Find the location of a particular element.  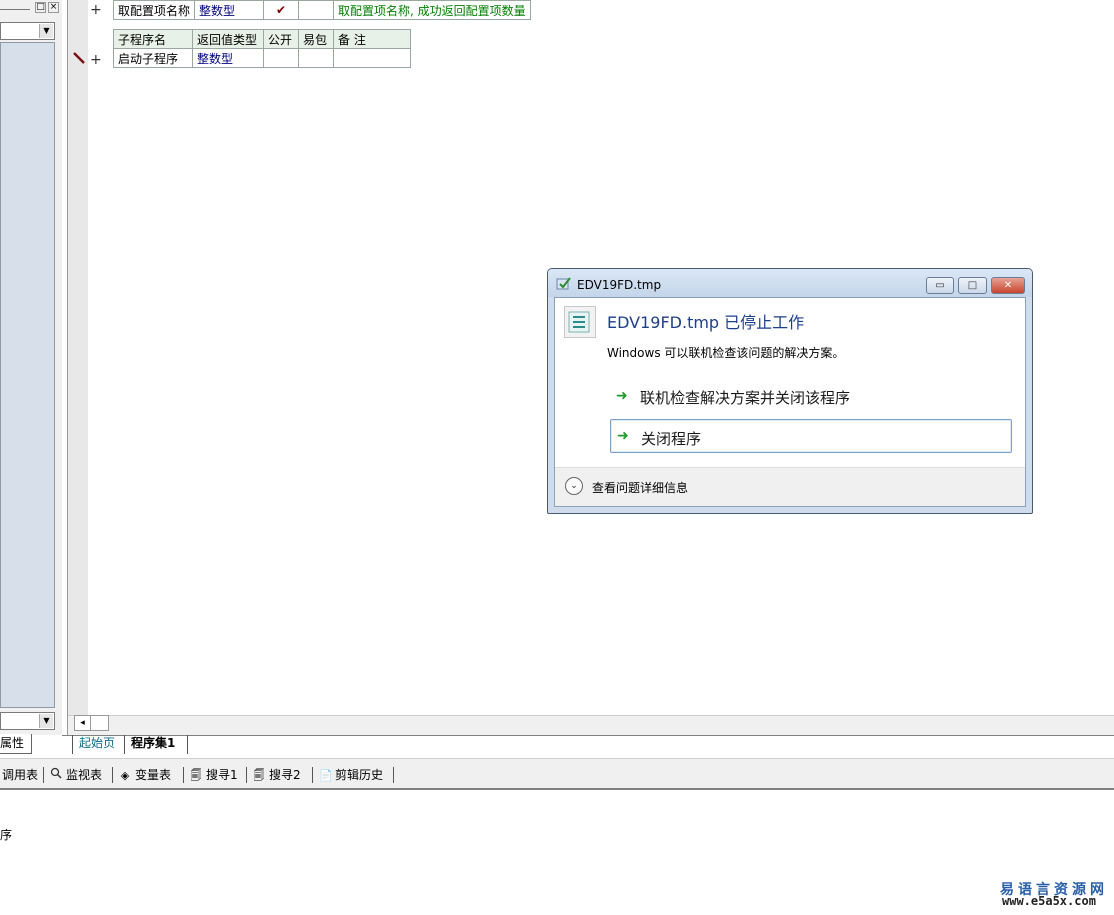

panel-title-line is located at coordinates (15, 9).